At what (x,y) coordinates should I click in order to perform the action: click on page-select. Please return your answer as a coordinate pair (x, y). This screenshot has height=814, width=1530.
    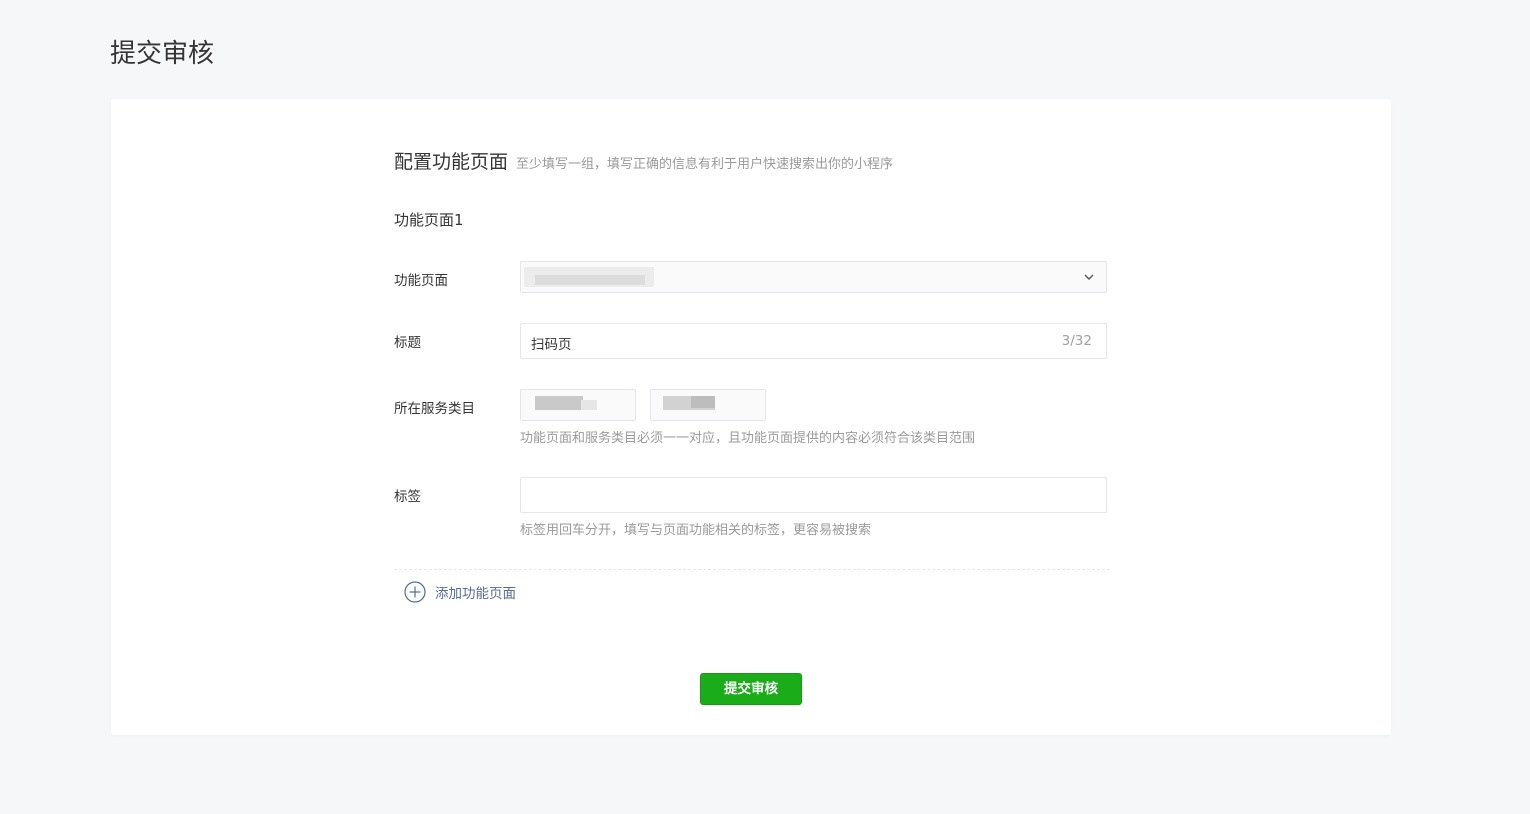
    Looking at the image, I should click on (813, 277).